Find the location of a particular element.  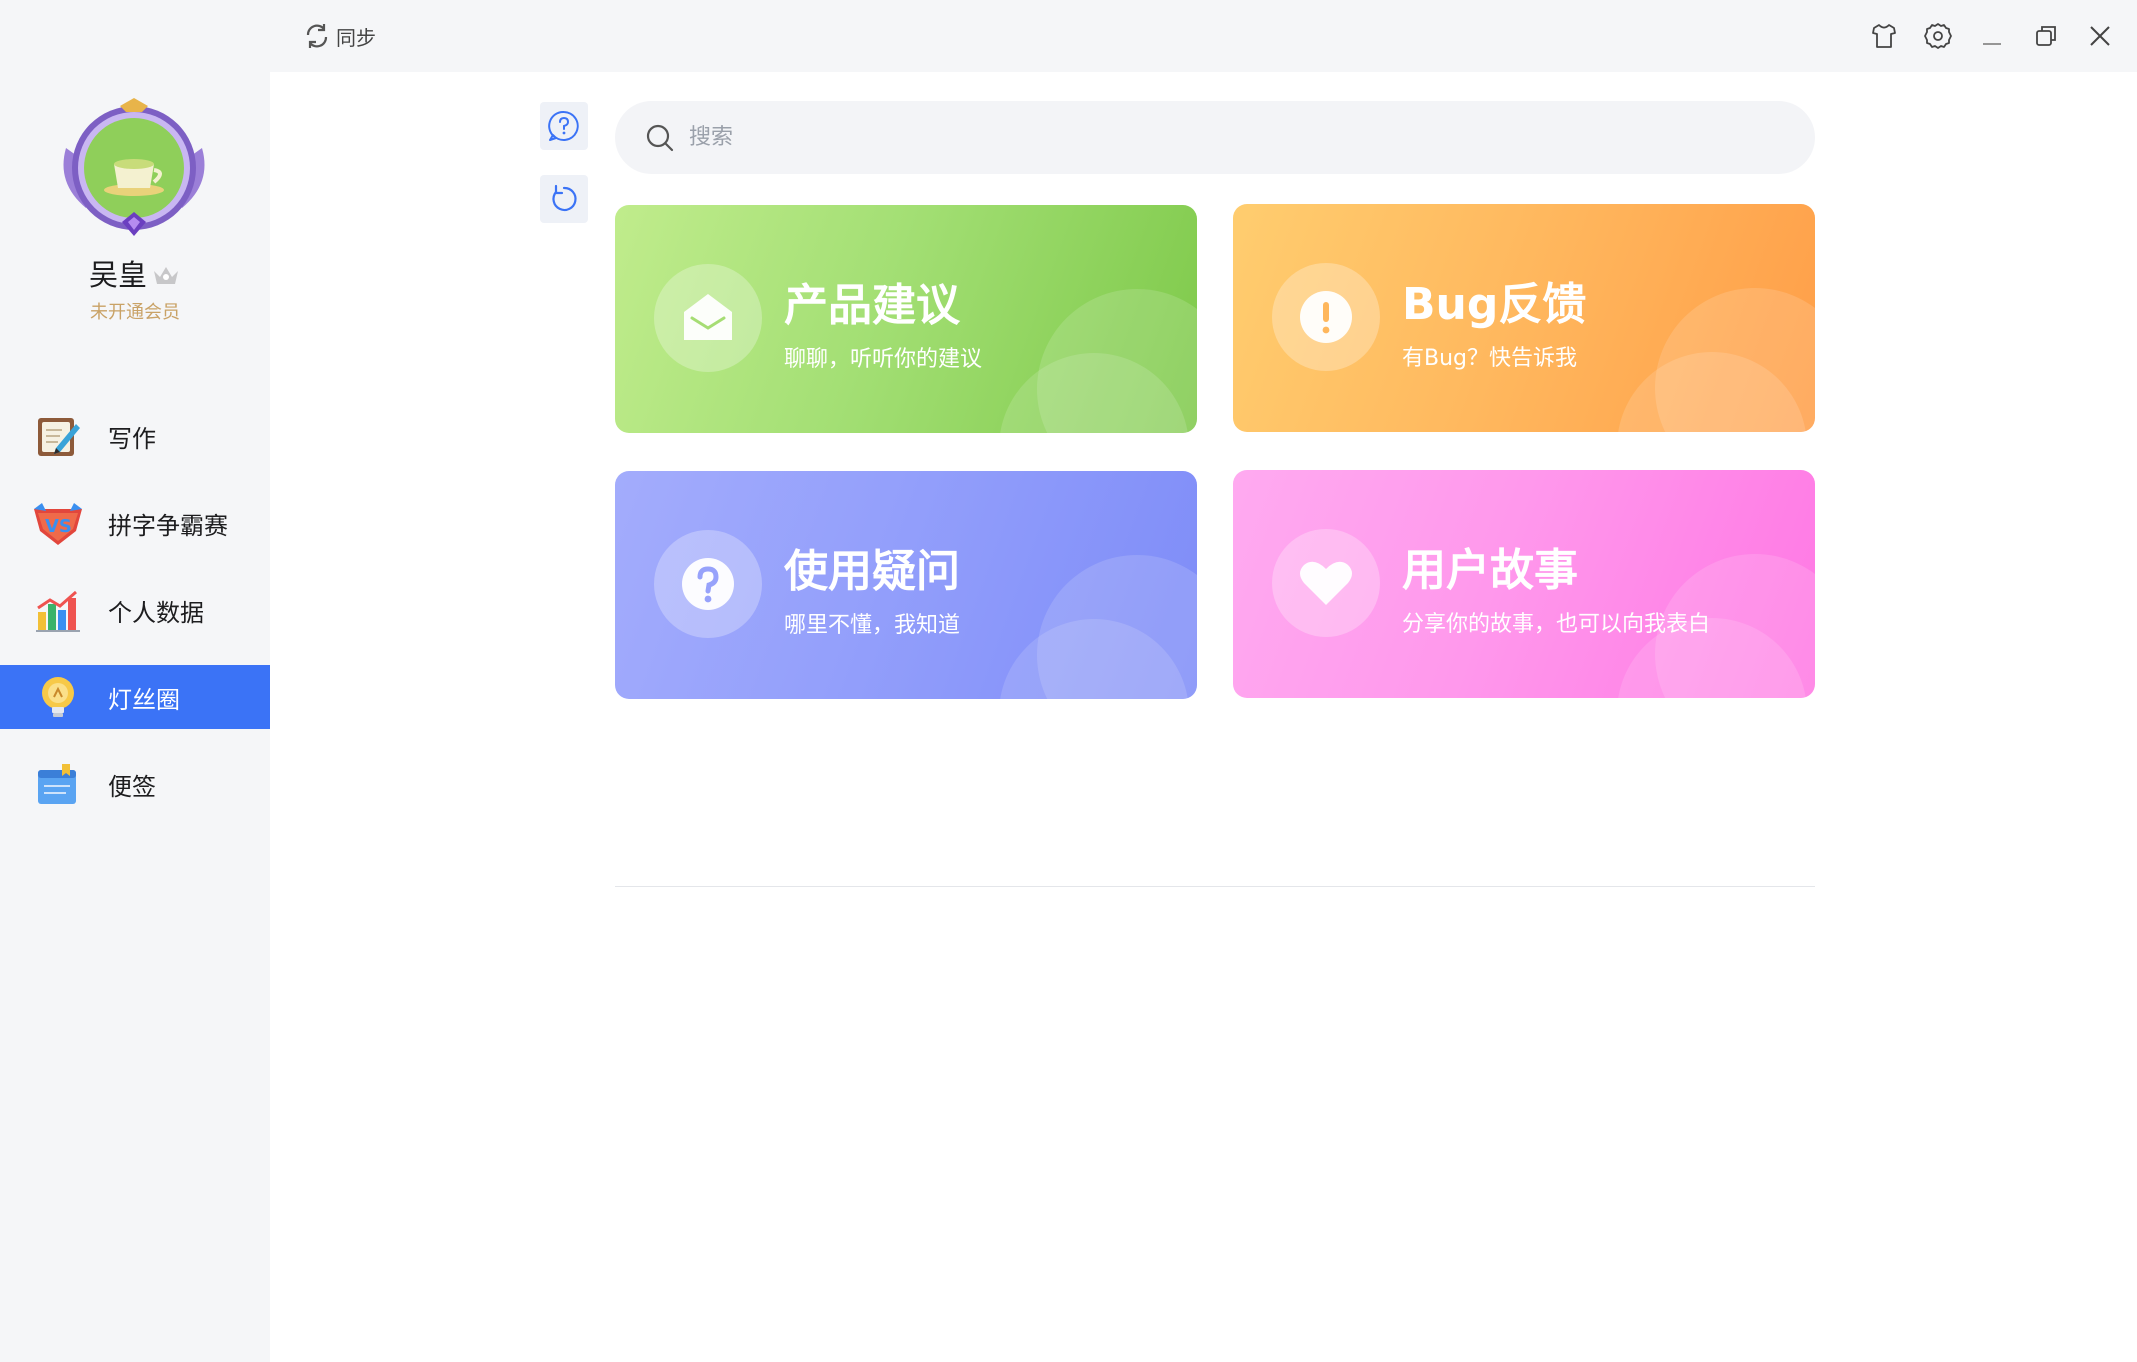

avatar-frame-icon is located at coordinates (134, 167).